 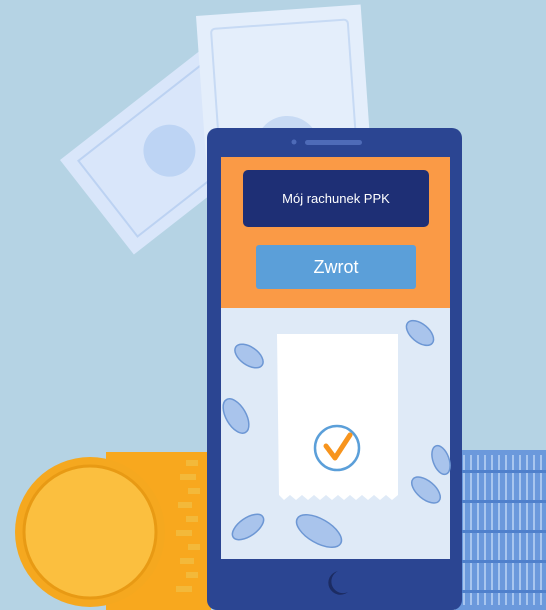 I want to click on refund-button: Zwrot, so click(x=336, y=267).